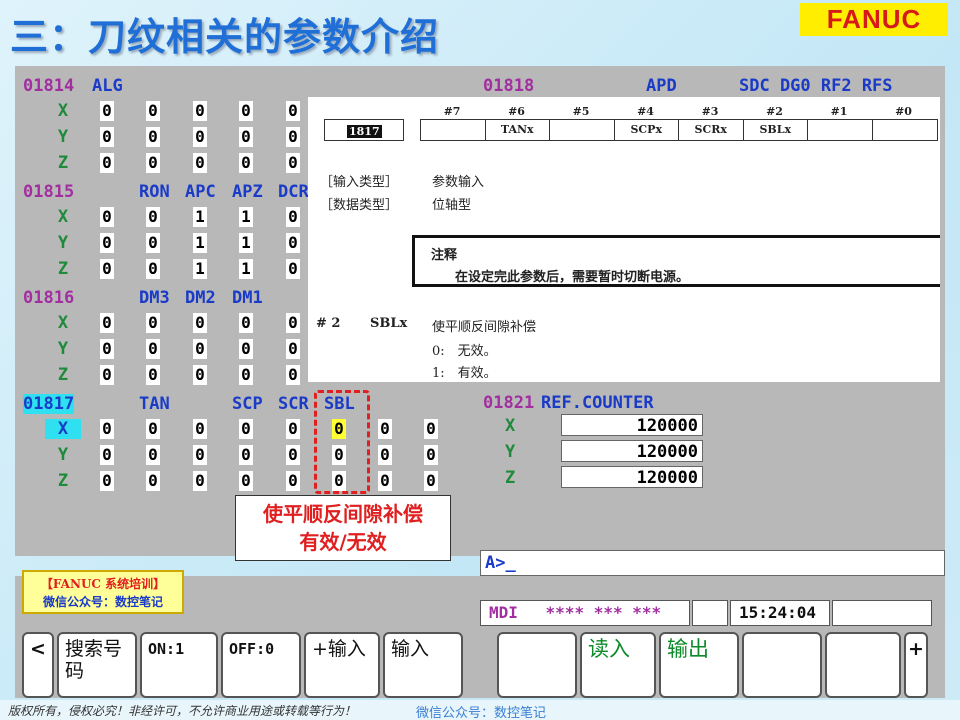 The image size is (960, 720). Describe the element at coordinates (342, 665) in the screenshot. I see `softkey-plus-input: +输入` at that location.